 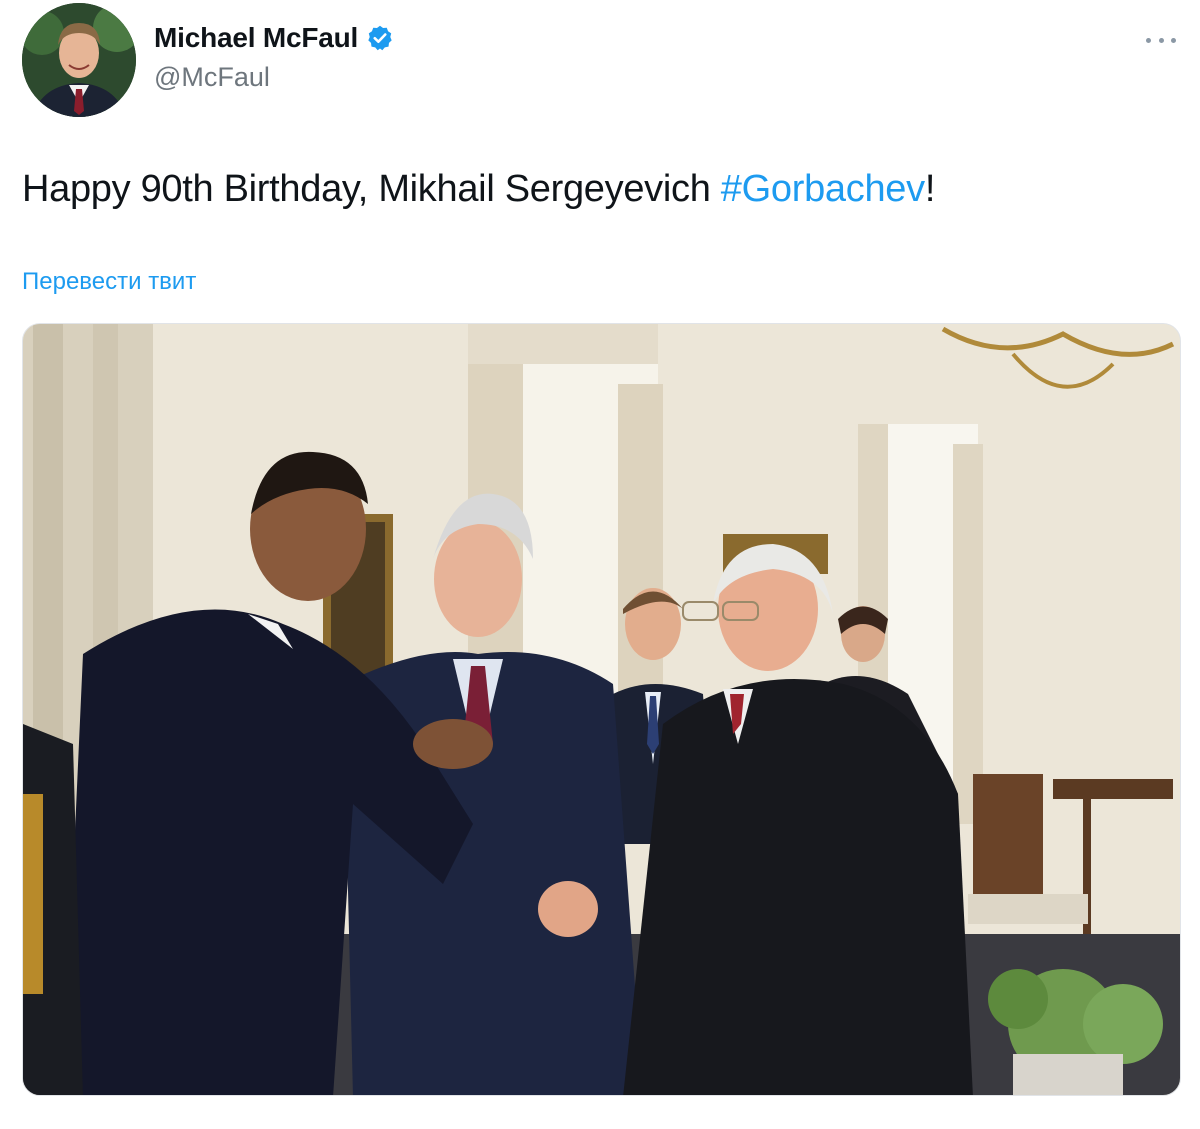 What do you see at coordinates (212, 77) in the screenshot?
I see `author-handle: @McFaul` at bounding box center [212, 77].